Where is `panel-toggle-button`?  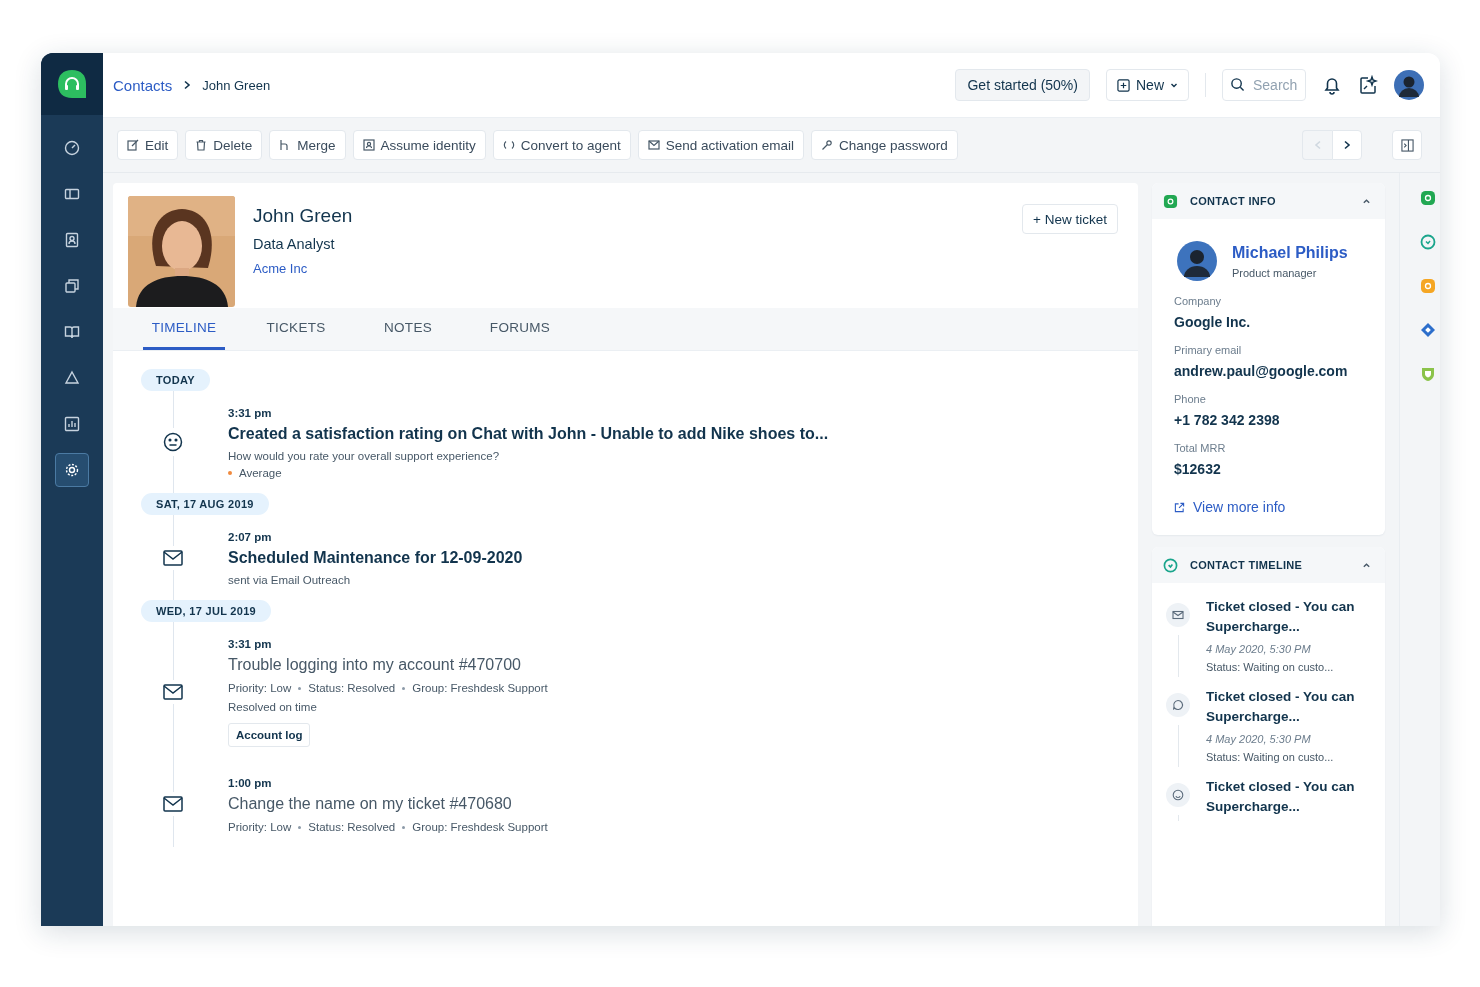
panel-toggle-button is located at coordinates (1407, 145).